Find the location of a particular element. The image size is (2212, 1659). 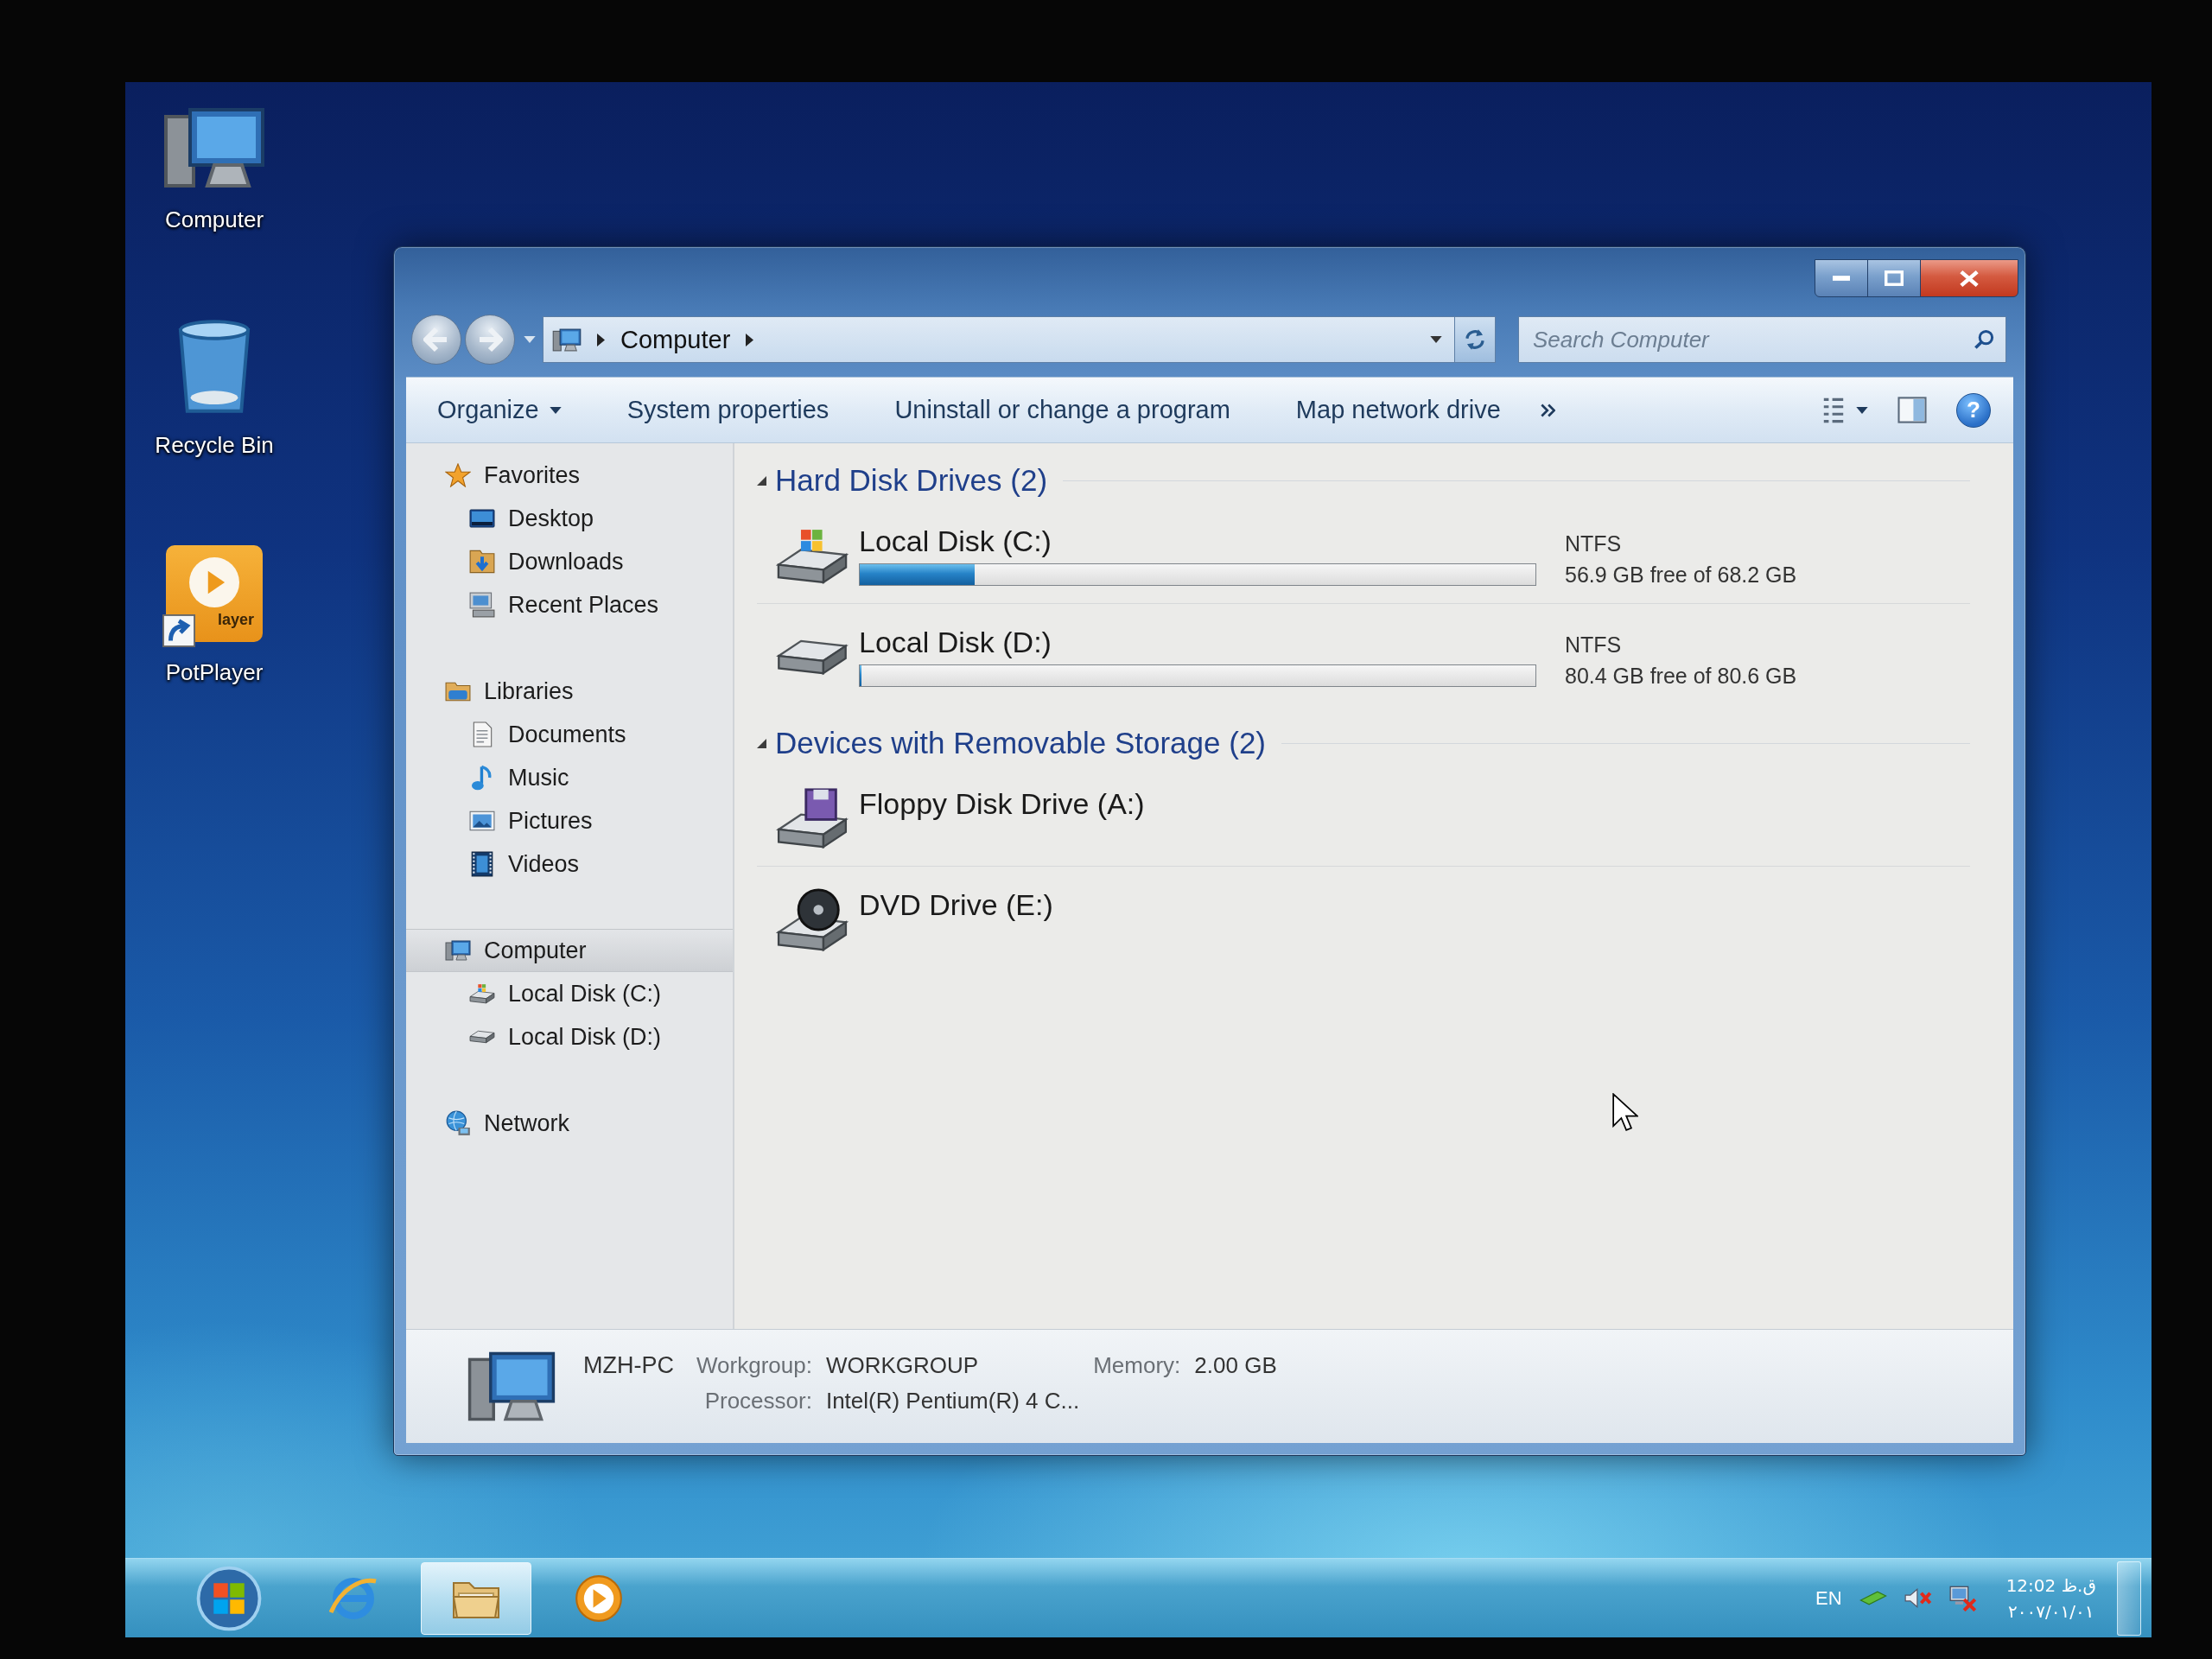

address-bar: Computer is located at coordinates (998, 339).